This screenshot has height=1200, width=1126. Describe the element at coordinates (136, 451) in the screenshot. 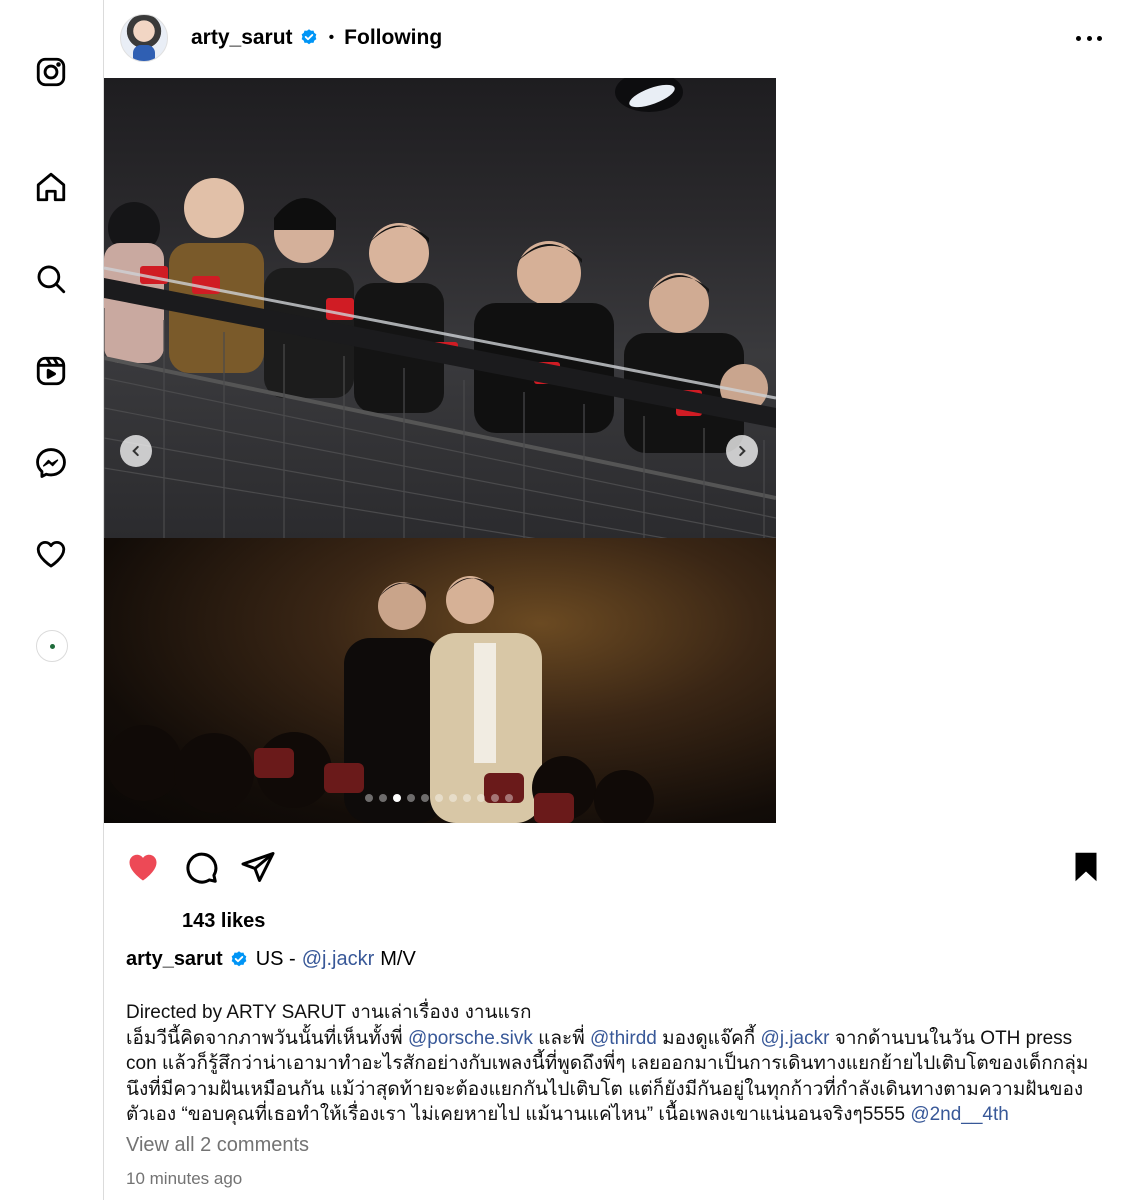

I see `carousel-prev-button` at that location.